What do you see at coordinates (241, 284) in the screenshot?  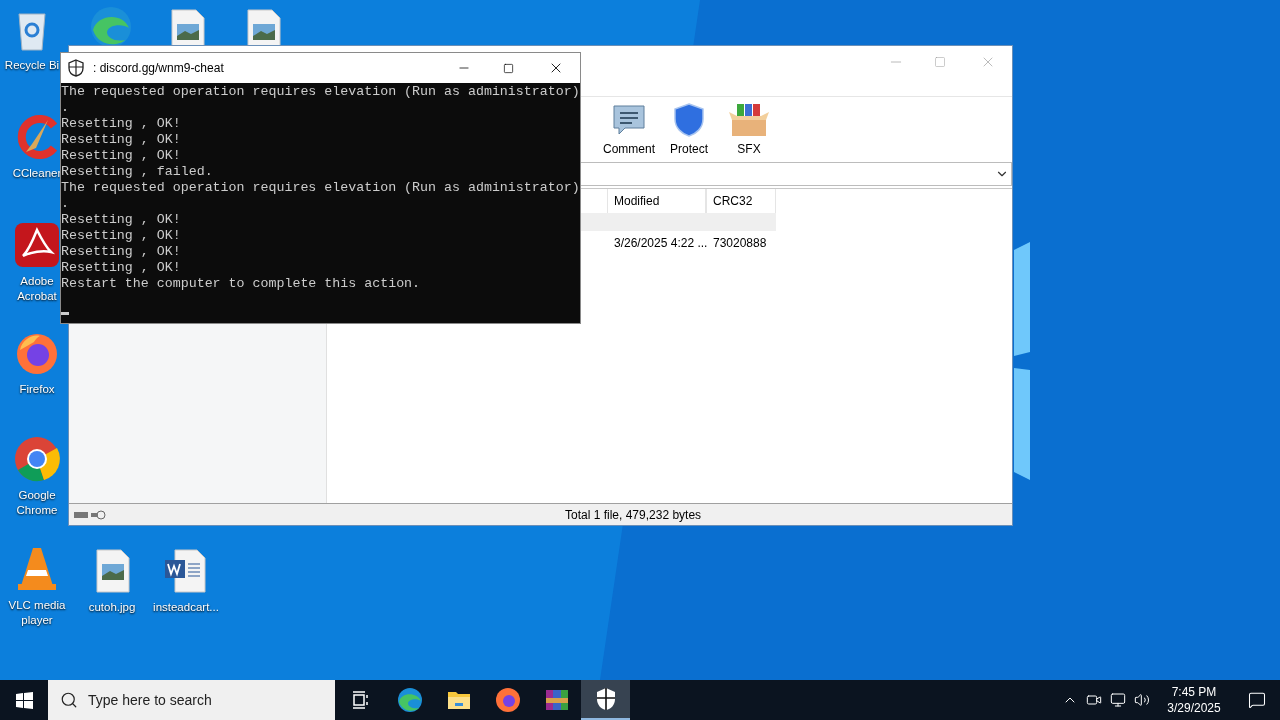 I see `console-line: Restart the computer to complete this action.` at bounding box center [241, 284].